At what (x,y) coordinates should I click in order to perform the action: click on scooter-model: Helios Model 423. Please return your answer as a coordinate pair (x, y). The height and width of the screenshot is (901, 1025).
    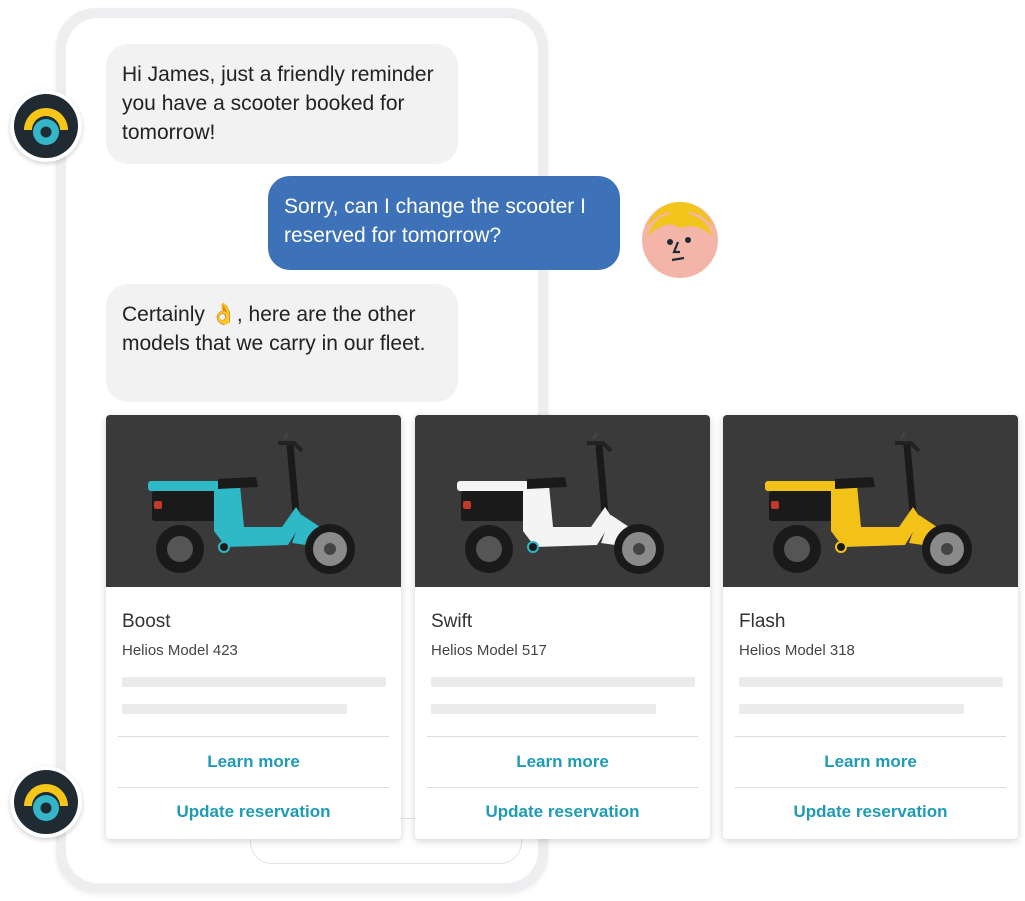
    Looking at the image, I should click on (180, 650).